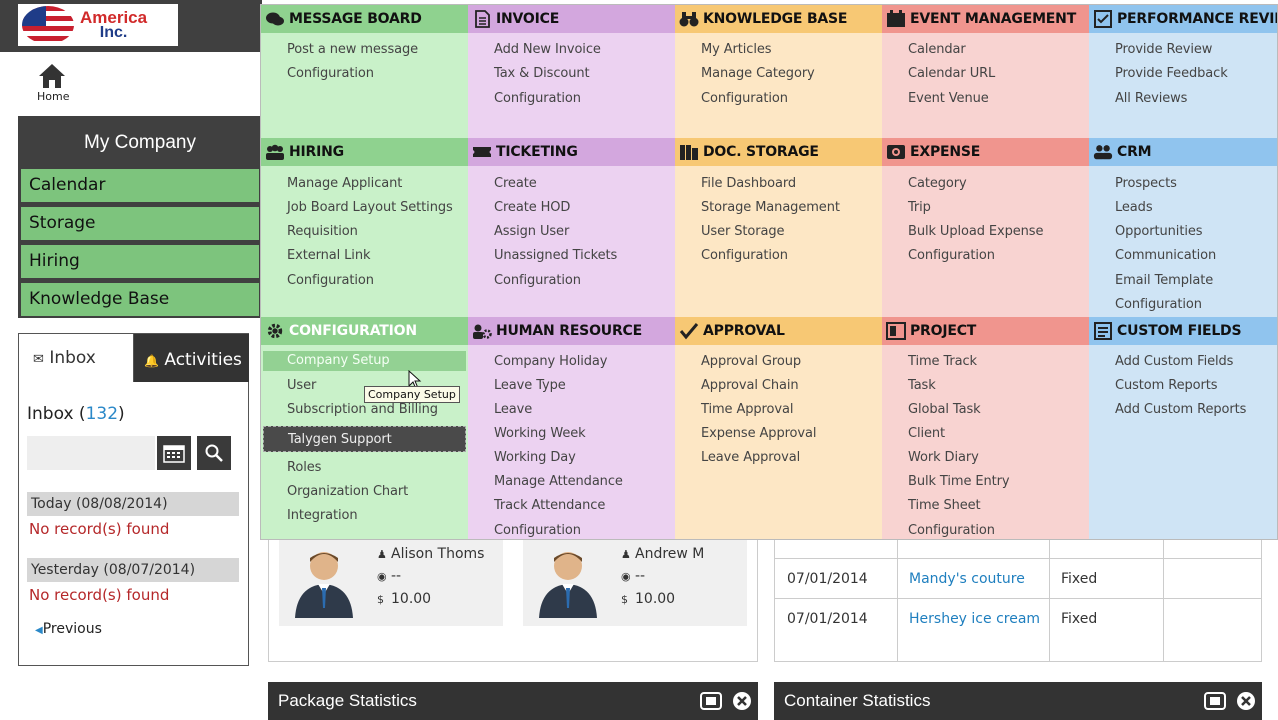 This screenshot has width=1278, height=720. What do you see at coordinates (532, 207) in the screenshot?
I see `menu-item-create-hod: Create HOD` at bounding box center [532, 207].